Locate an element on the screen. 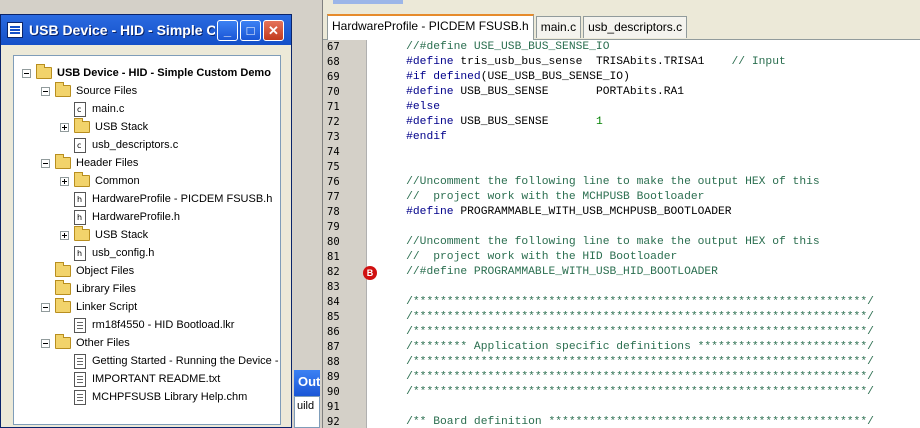 The height and width of the screenshot is (428, 920). tree-item-label: Library Files is located at coordinates (106, 289).